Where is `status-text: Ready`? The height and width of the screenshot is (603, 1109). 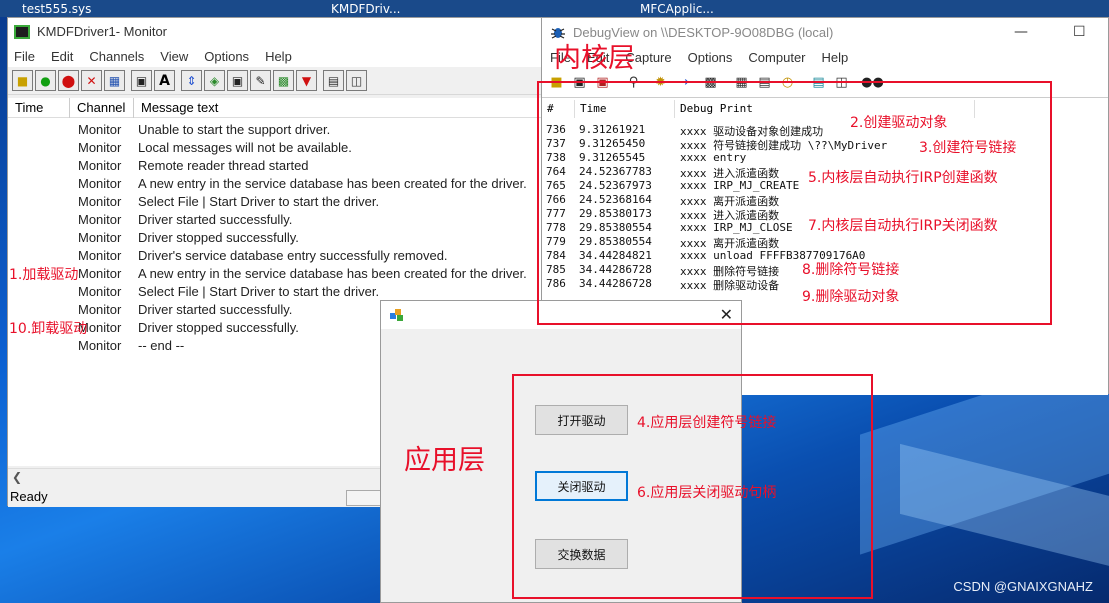
status-text: Ready is located at coordinates (29, 496).